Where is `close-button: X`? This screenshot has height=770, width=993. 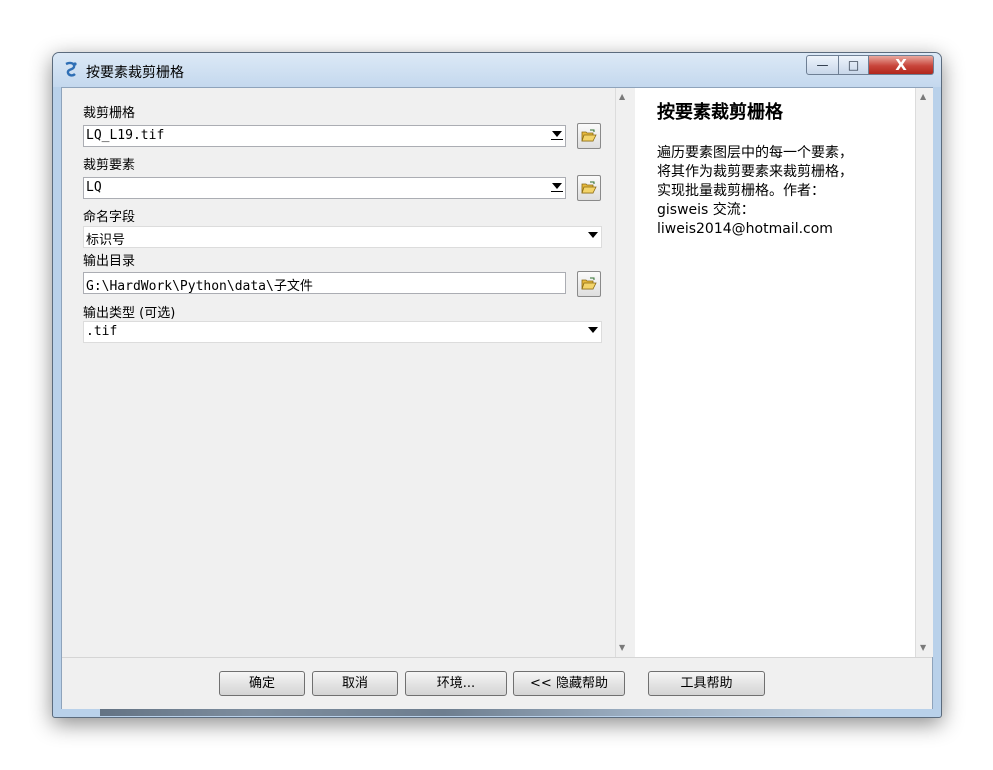
close-button: X is located at coordinates (901, 65).